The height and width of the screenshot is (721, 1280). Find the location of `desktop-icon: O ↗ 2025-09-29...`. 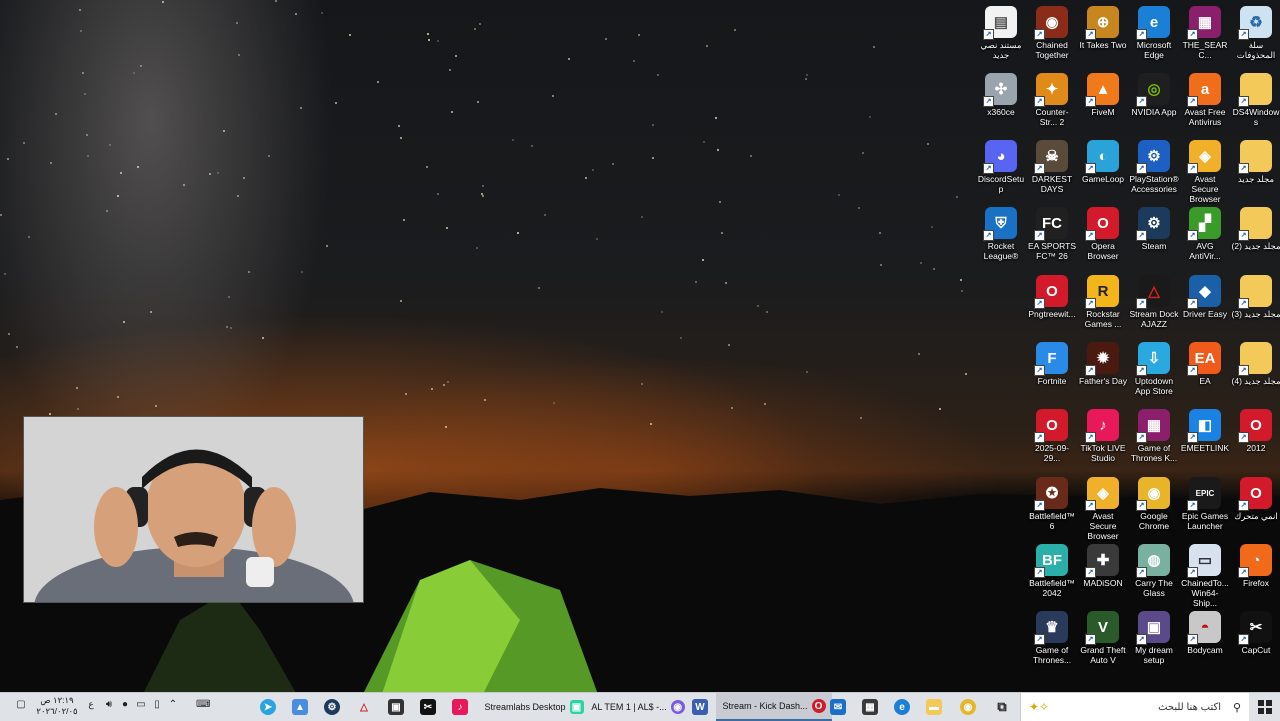

desktop-icon: O ↗ 2025-09-29... is located at coordinates (1052, 436).